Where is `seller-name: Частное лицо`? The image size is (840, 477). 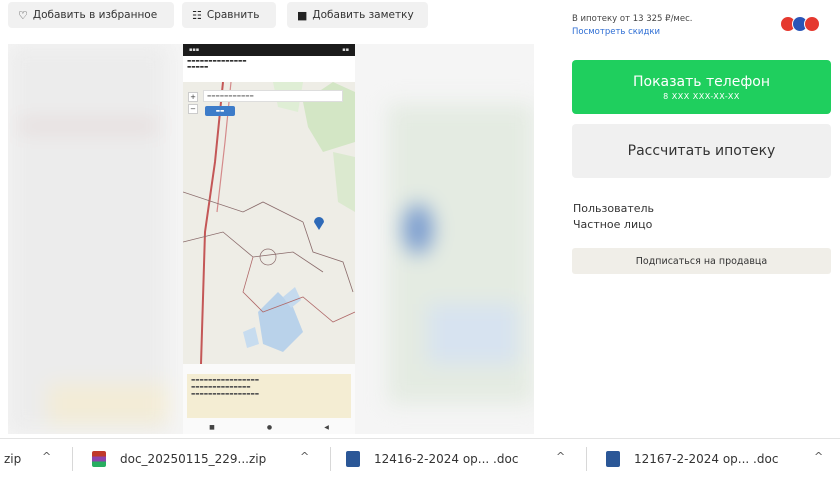
seller-name: Частное лицо is located at coordinates (613, 224).